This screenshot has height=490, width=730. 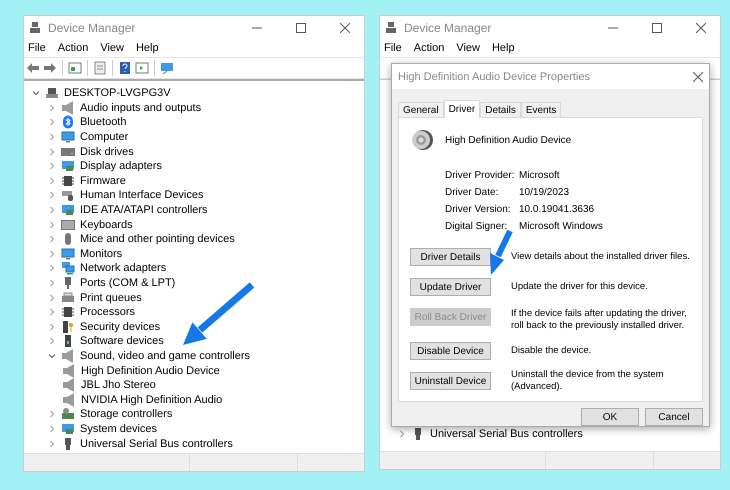 I want to click on tree-item: NVIDIA High Definition Audio, so click(x=151, y=400).